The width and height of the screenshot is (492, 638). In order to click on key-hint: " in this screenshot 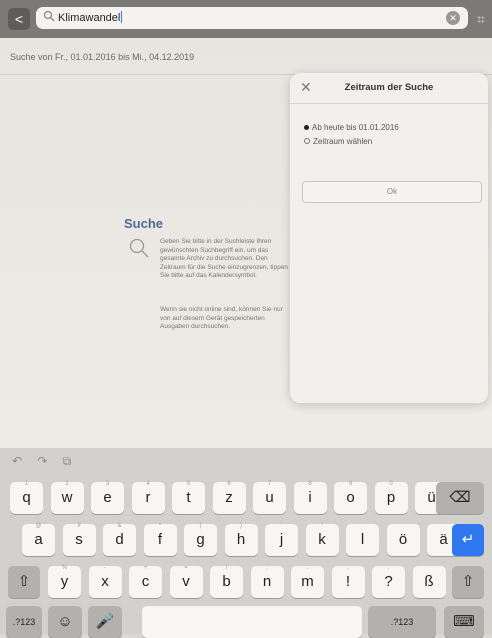, I will do `click(322, 526)`.